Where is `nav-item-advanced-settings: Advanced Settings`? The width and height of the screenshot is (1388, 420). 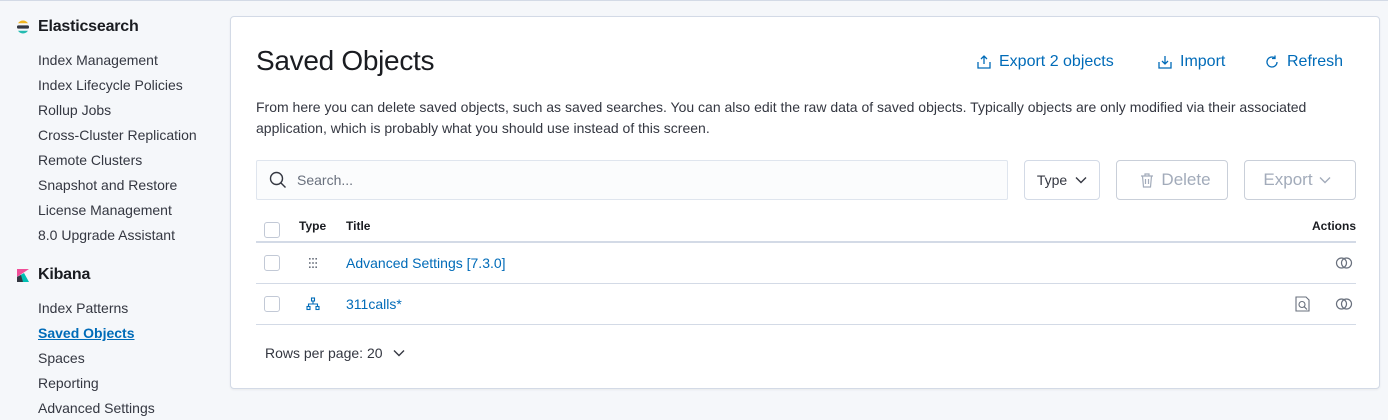
nav-item-advanced-settings: Advanced Settings is located at coordinates (96, 408).